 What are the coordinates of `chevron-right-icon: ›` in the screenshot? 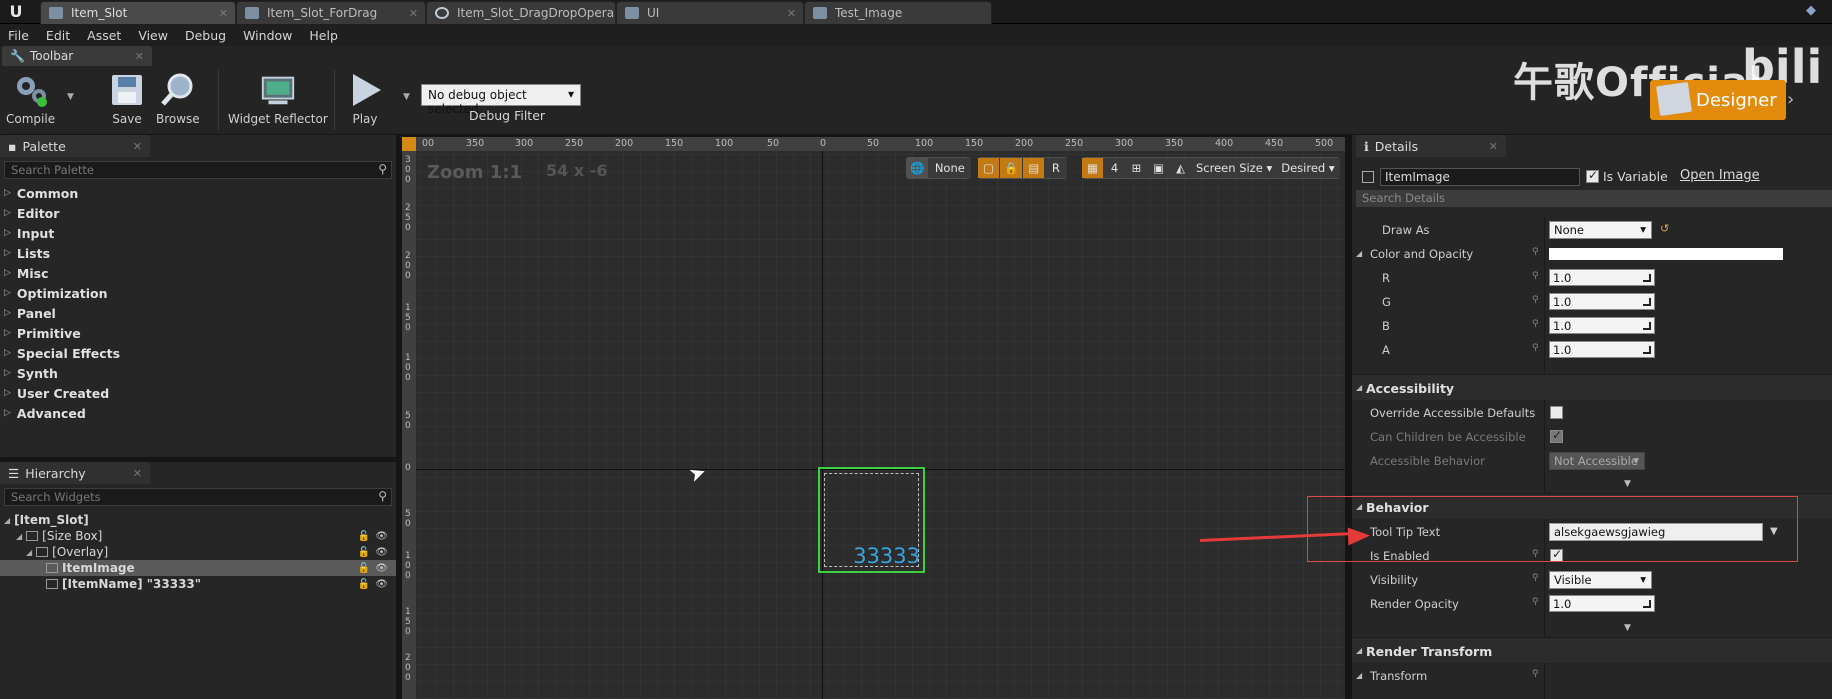 It's located at (1790, 99).